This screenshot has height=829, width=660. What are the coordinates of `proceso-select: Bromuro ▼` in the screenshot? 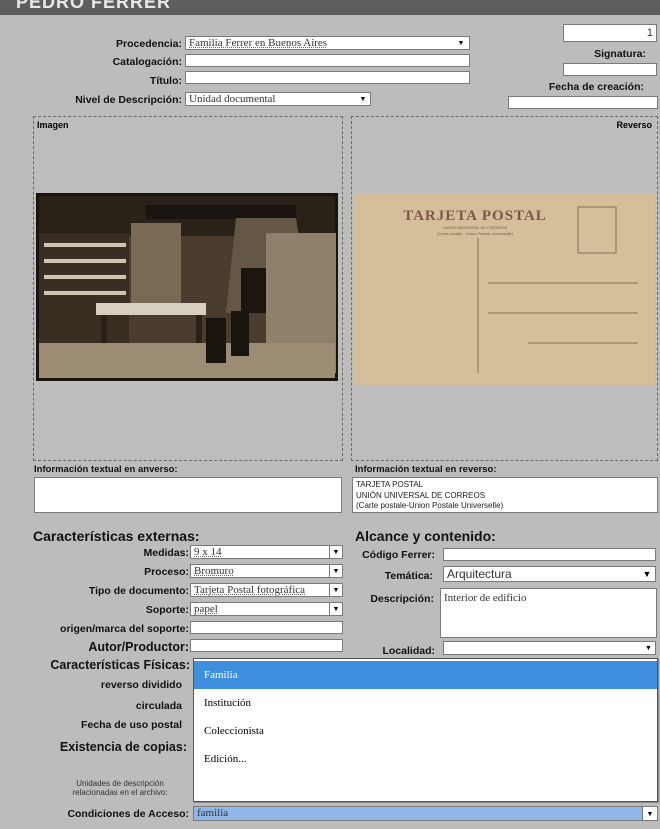 It's located at (266, 571).